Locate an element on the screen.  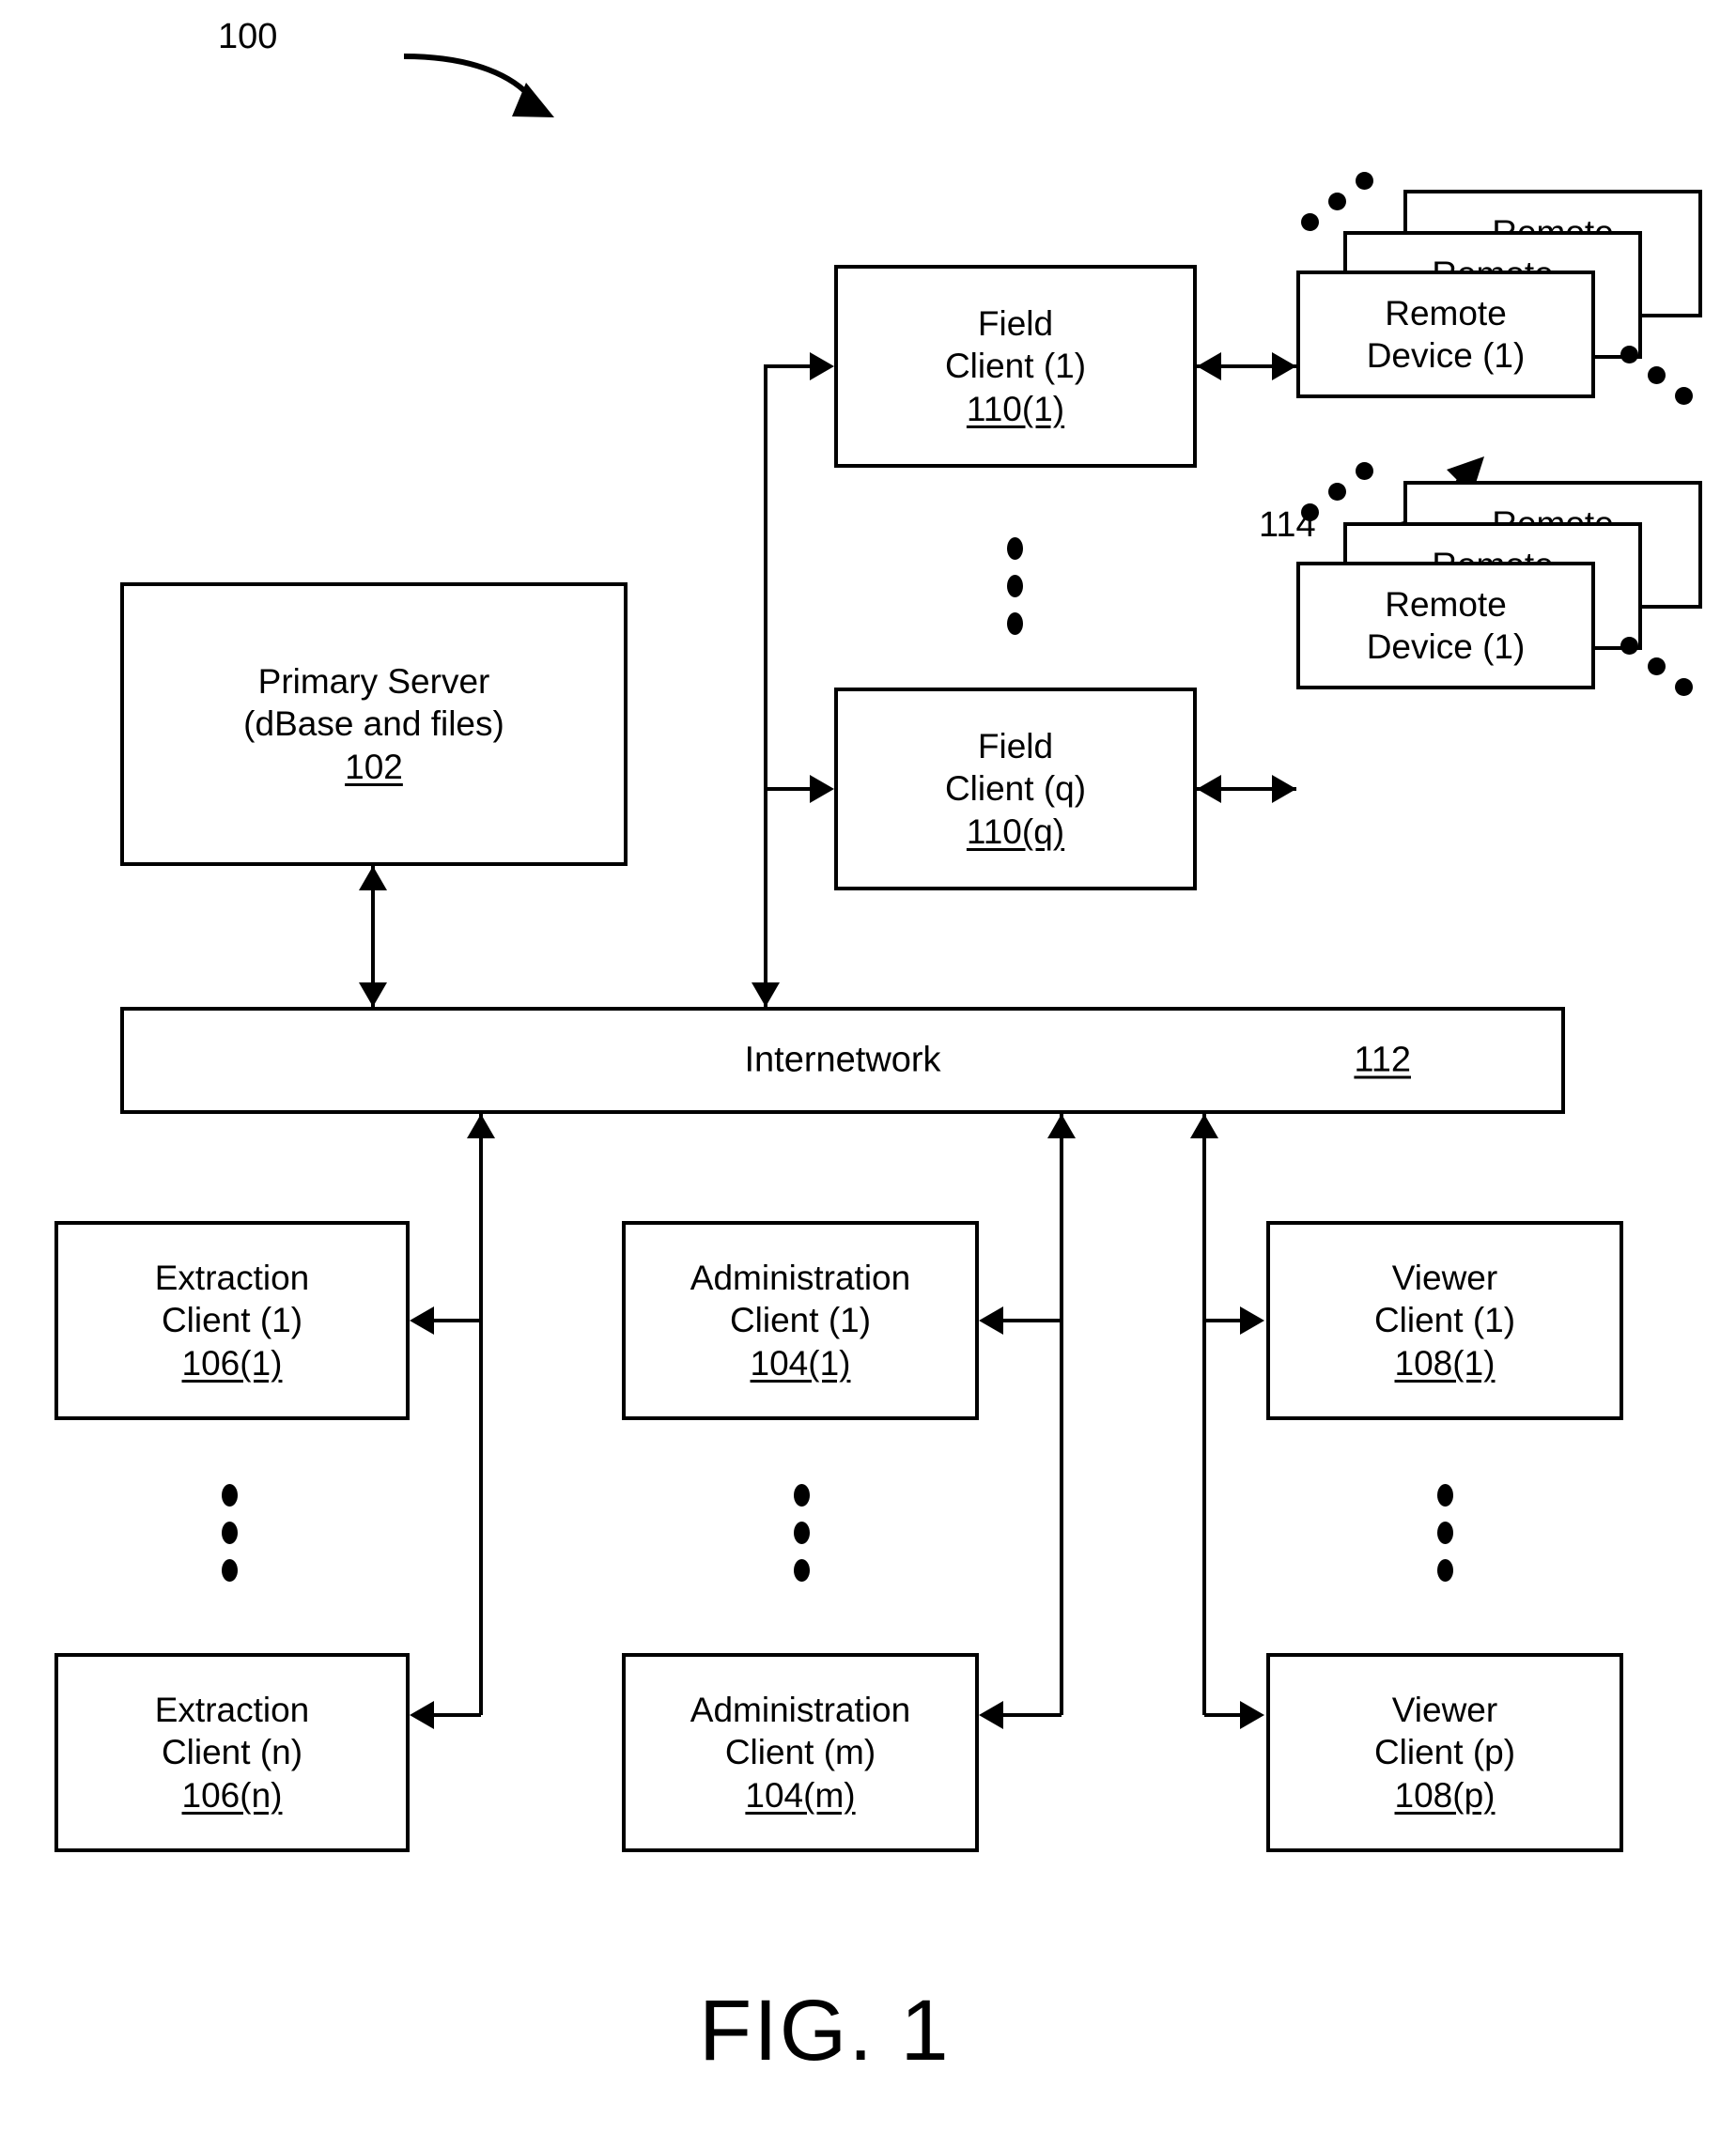
arrow-right-remote-device-1-bottom is located at coordinates (1284, 789).